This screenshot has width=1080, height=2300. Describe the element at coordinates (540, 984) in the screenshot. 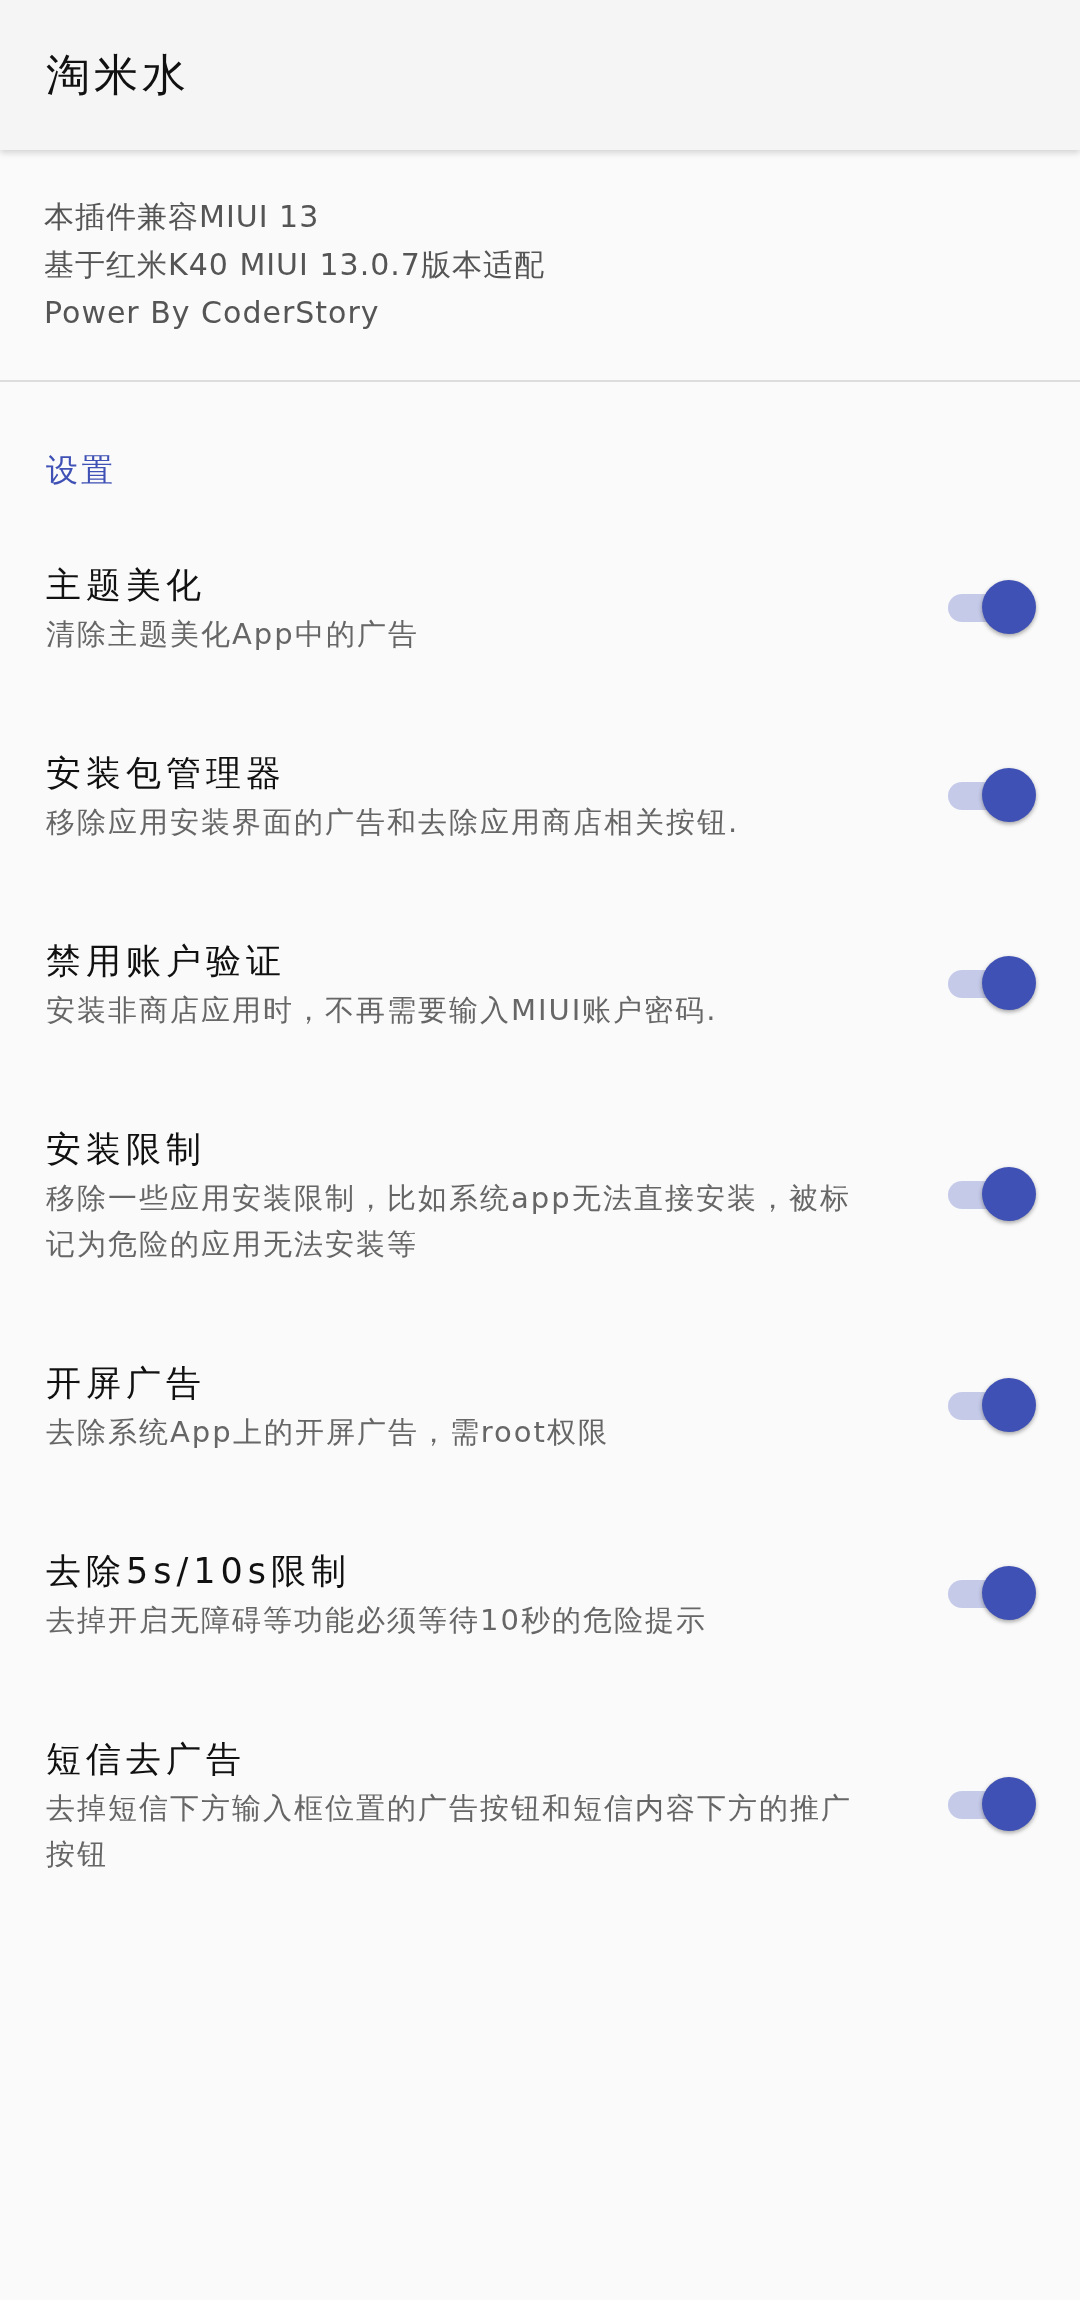

I see `setting-item: 禁用账户验证 安装非商店应用时，不再需要输入MIUI账户密码.` at that location.